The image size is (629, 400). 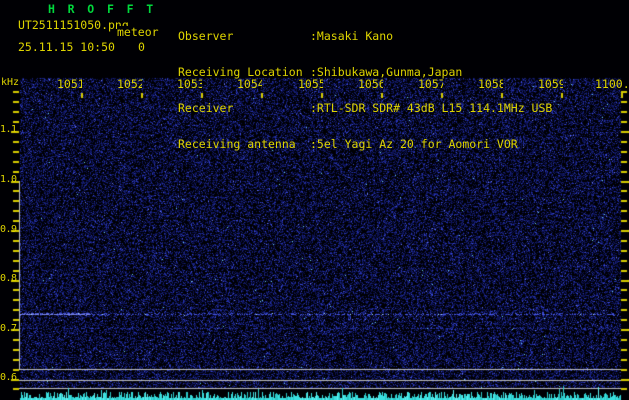 I want to click on time-axis-label-1059: 1059, so click(x=550, y=84).